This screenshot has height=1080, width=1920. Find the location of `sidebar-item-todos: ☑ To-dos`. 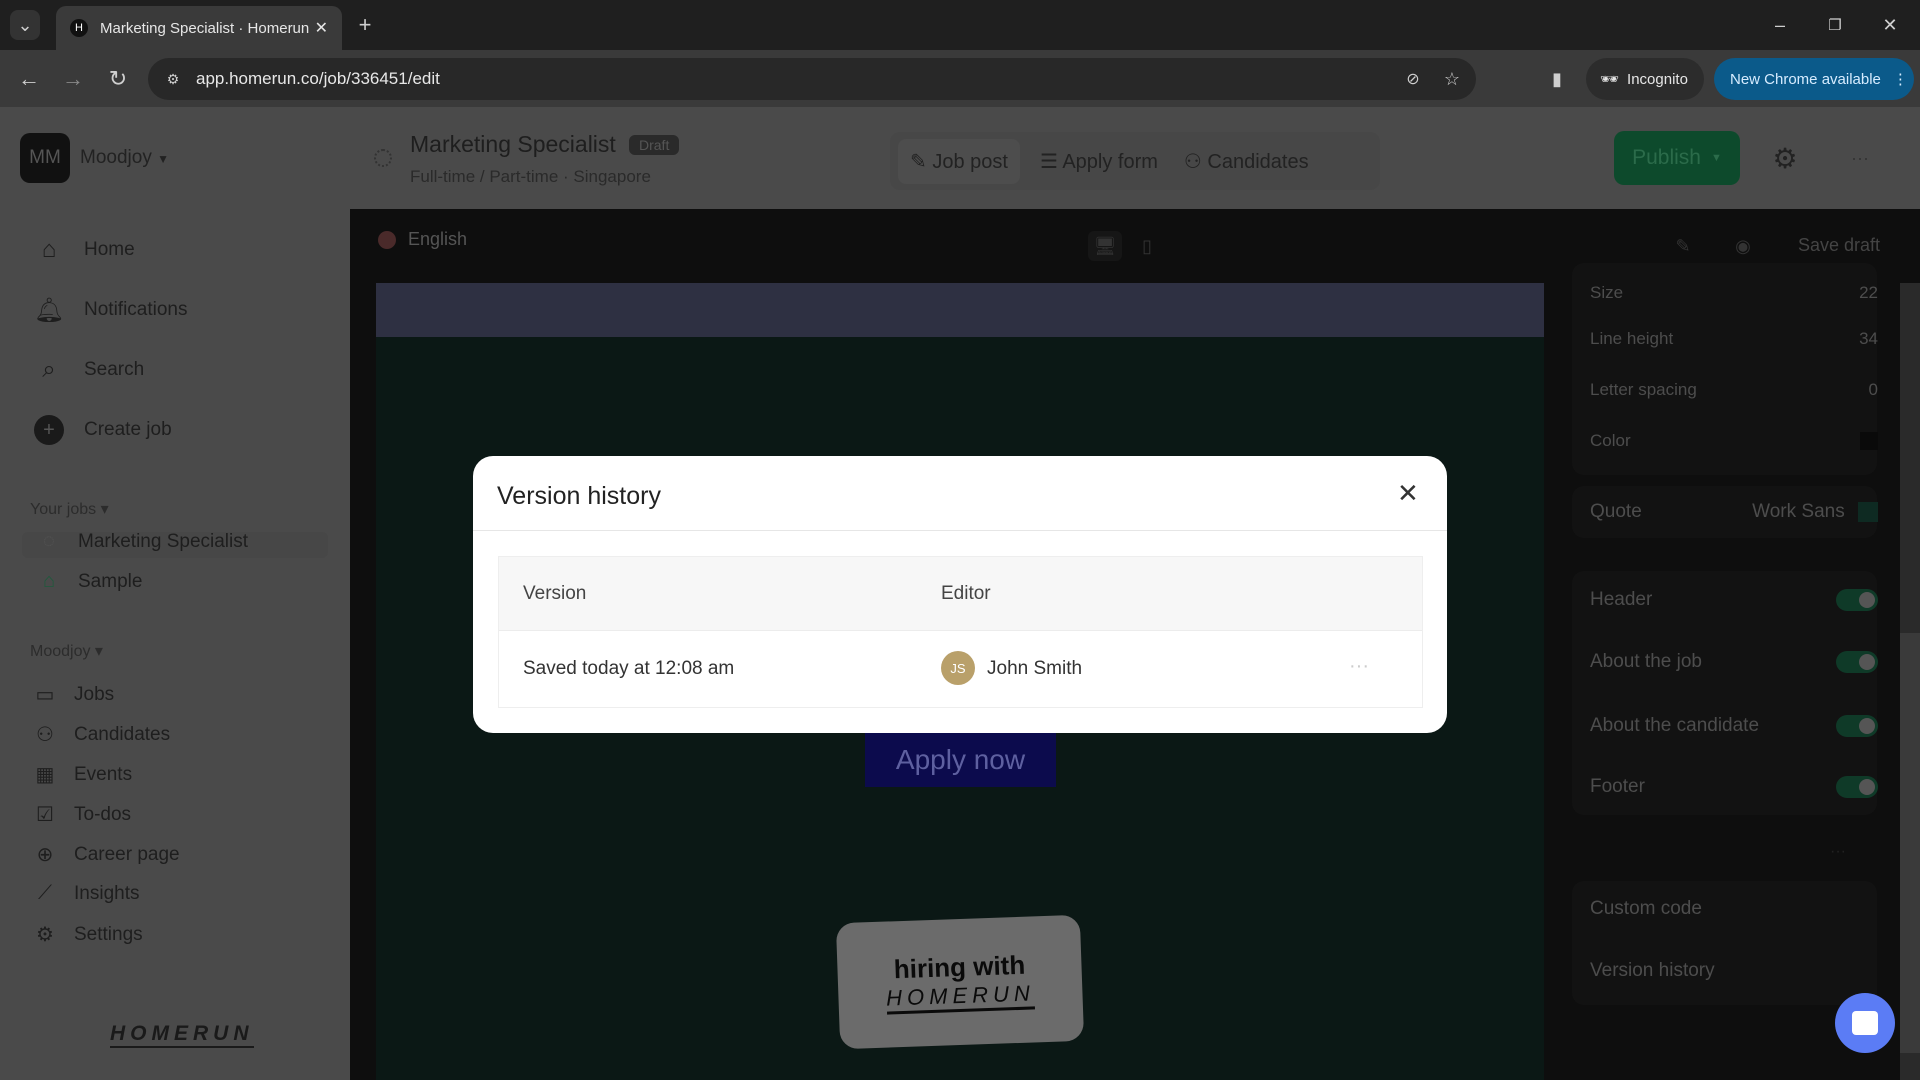

sidebar-item-todos: ☑ To-dos is located at coordinates (81, 814).